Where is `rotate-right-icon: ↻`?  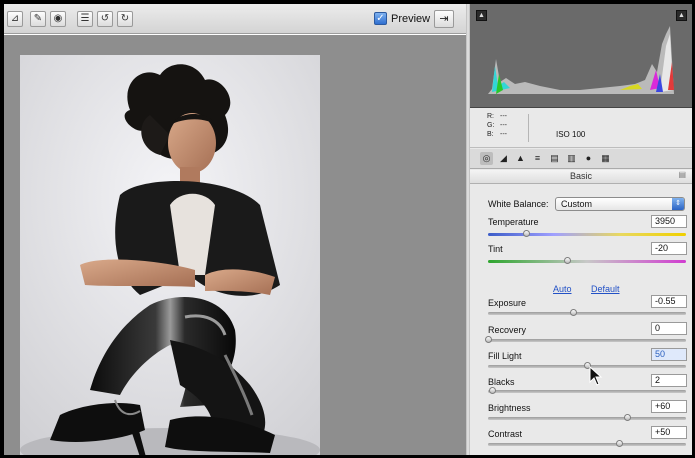 rotate-right-icon: ↻ is located at coordinates (125, 19).